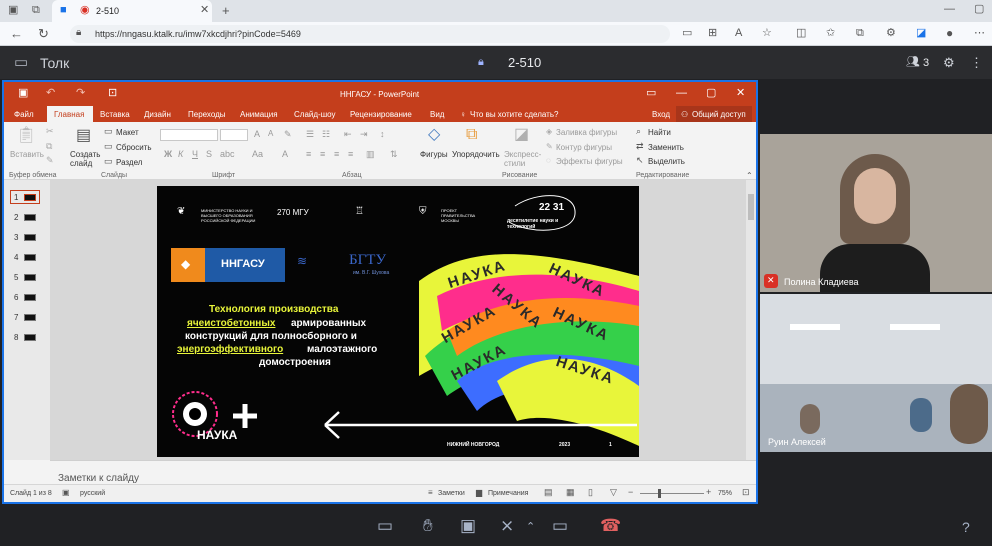  I want to click on scrollbar-thumb, so click(751, 207).